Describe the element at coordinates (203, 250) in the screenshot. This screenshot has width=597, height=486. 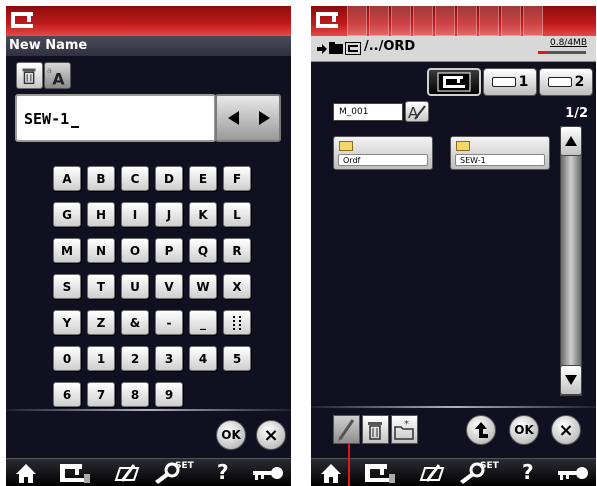
I see `key-q: Q` at that location.